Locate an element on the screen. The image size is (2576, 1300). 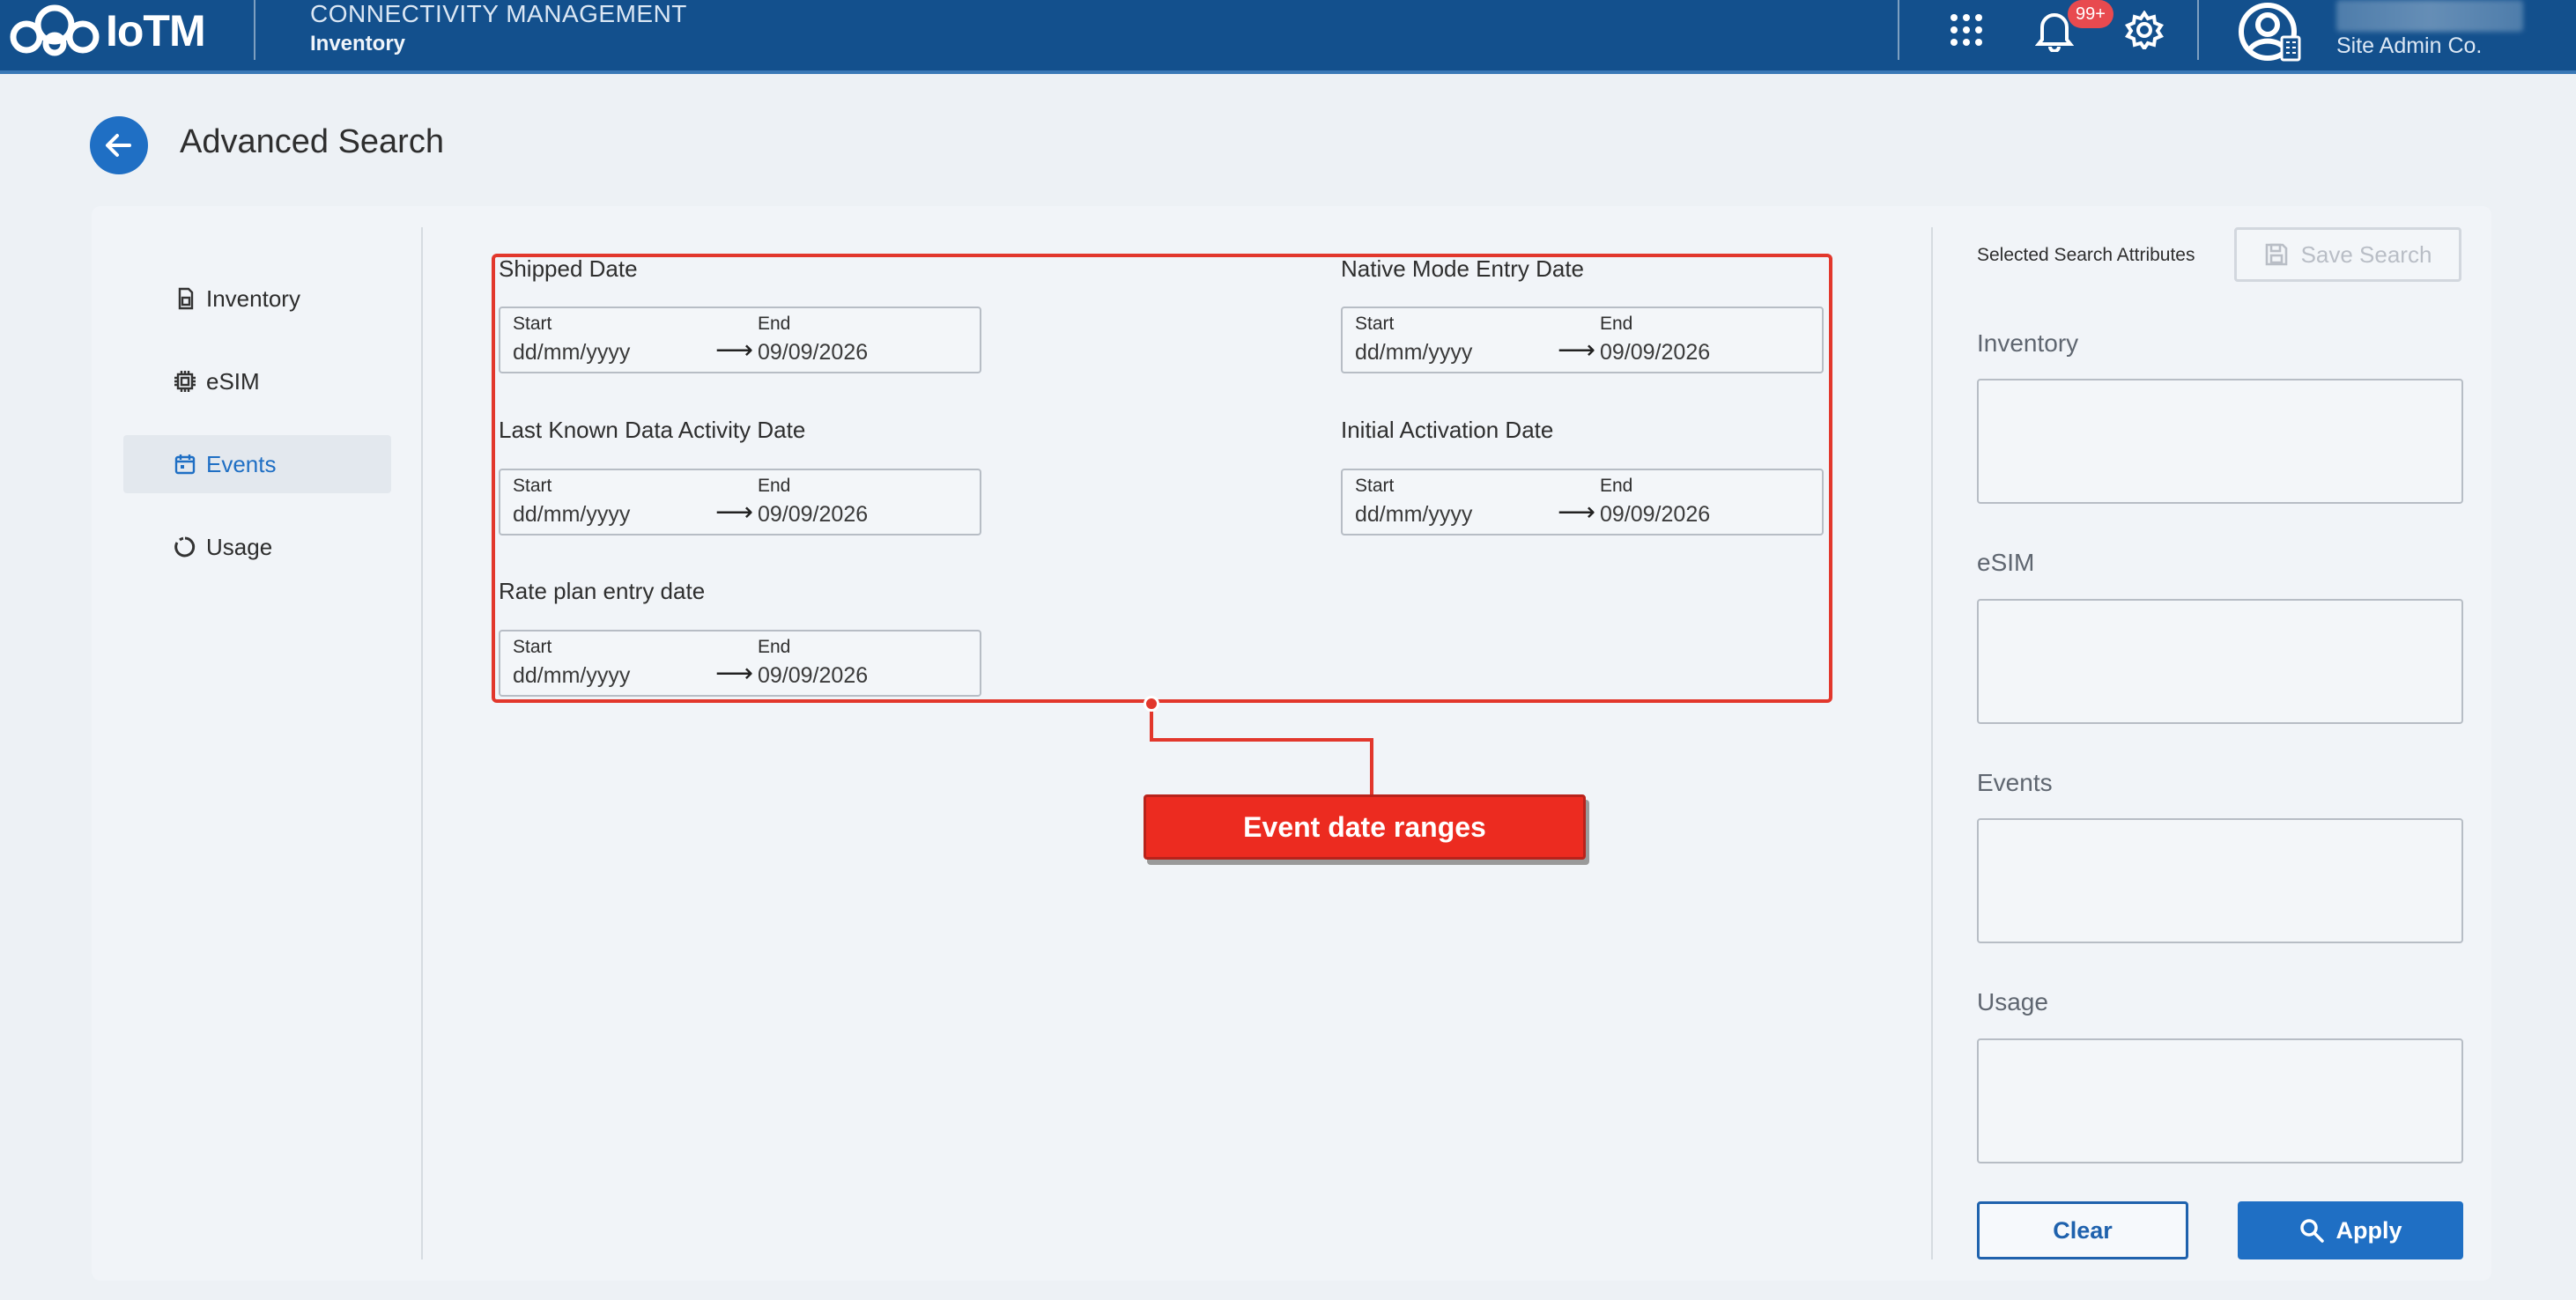
selected-attributes-title: Selected Search Attributes is located at coordinates (2086, 255).